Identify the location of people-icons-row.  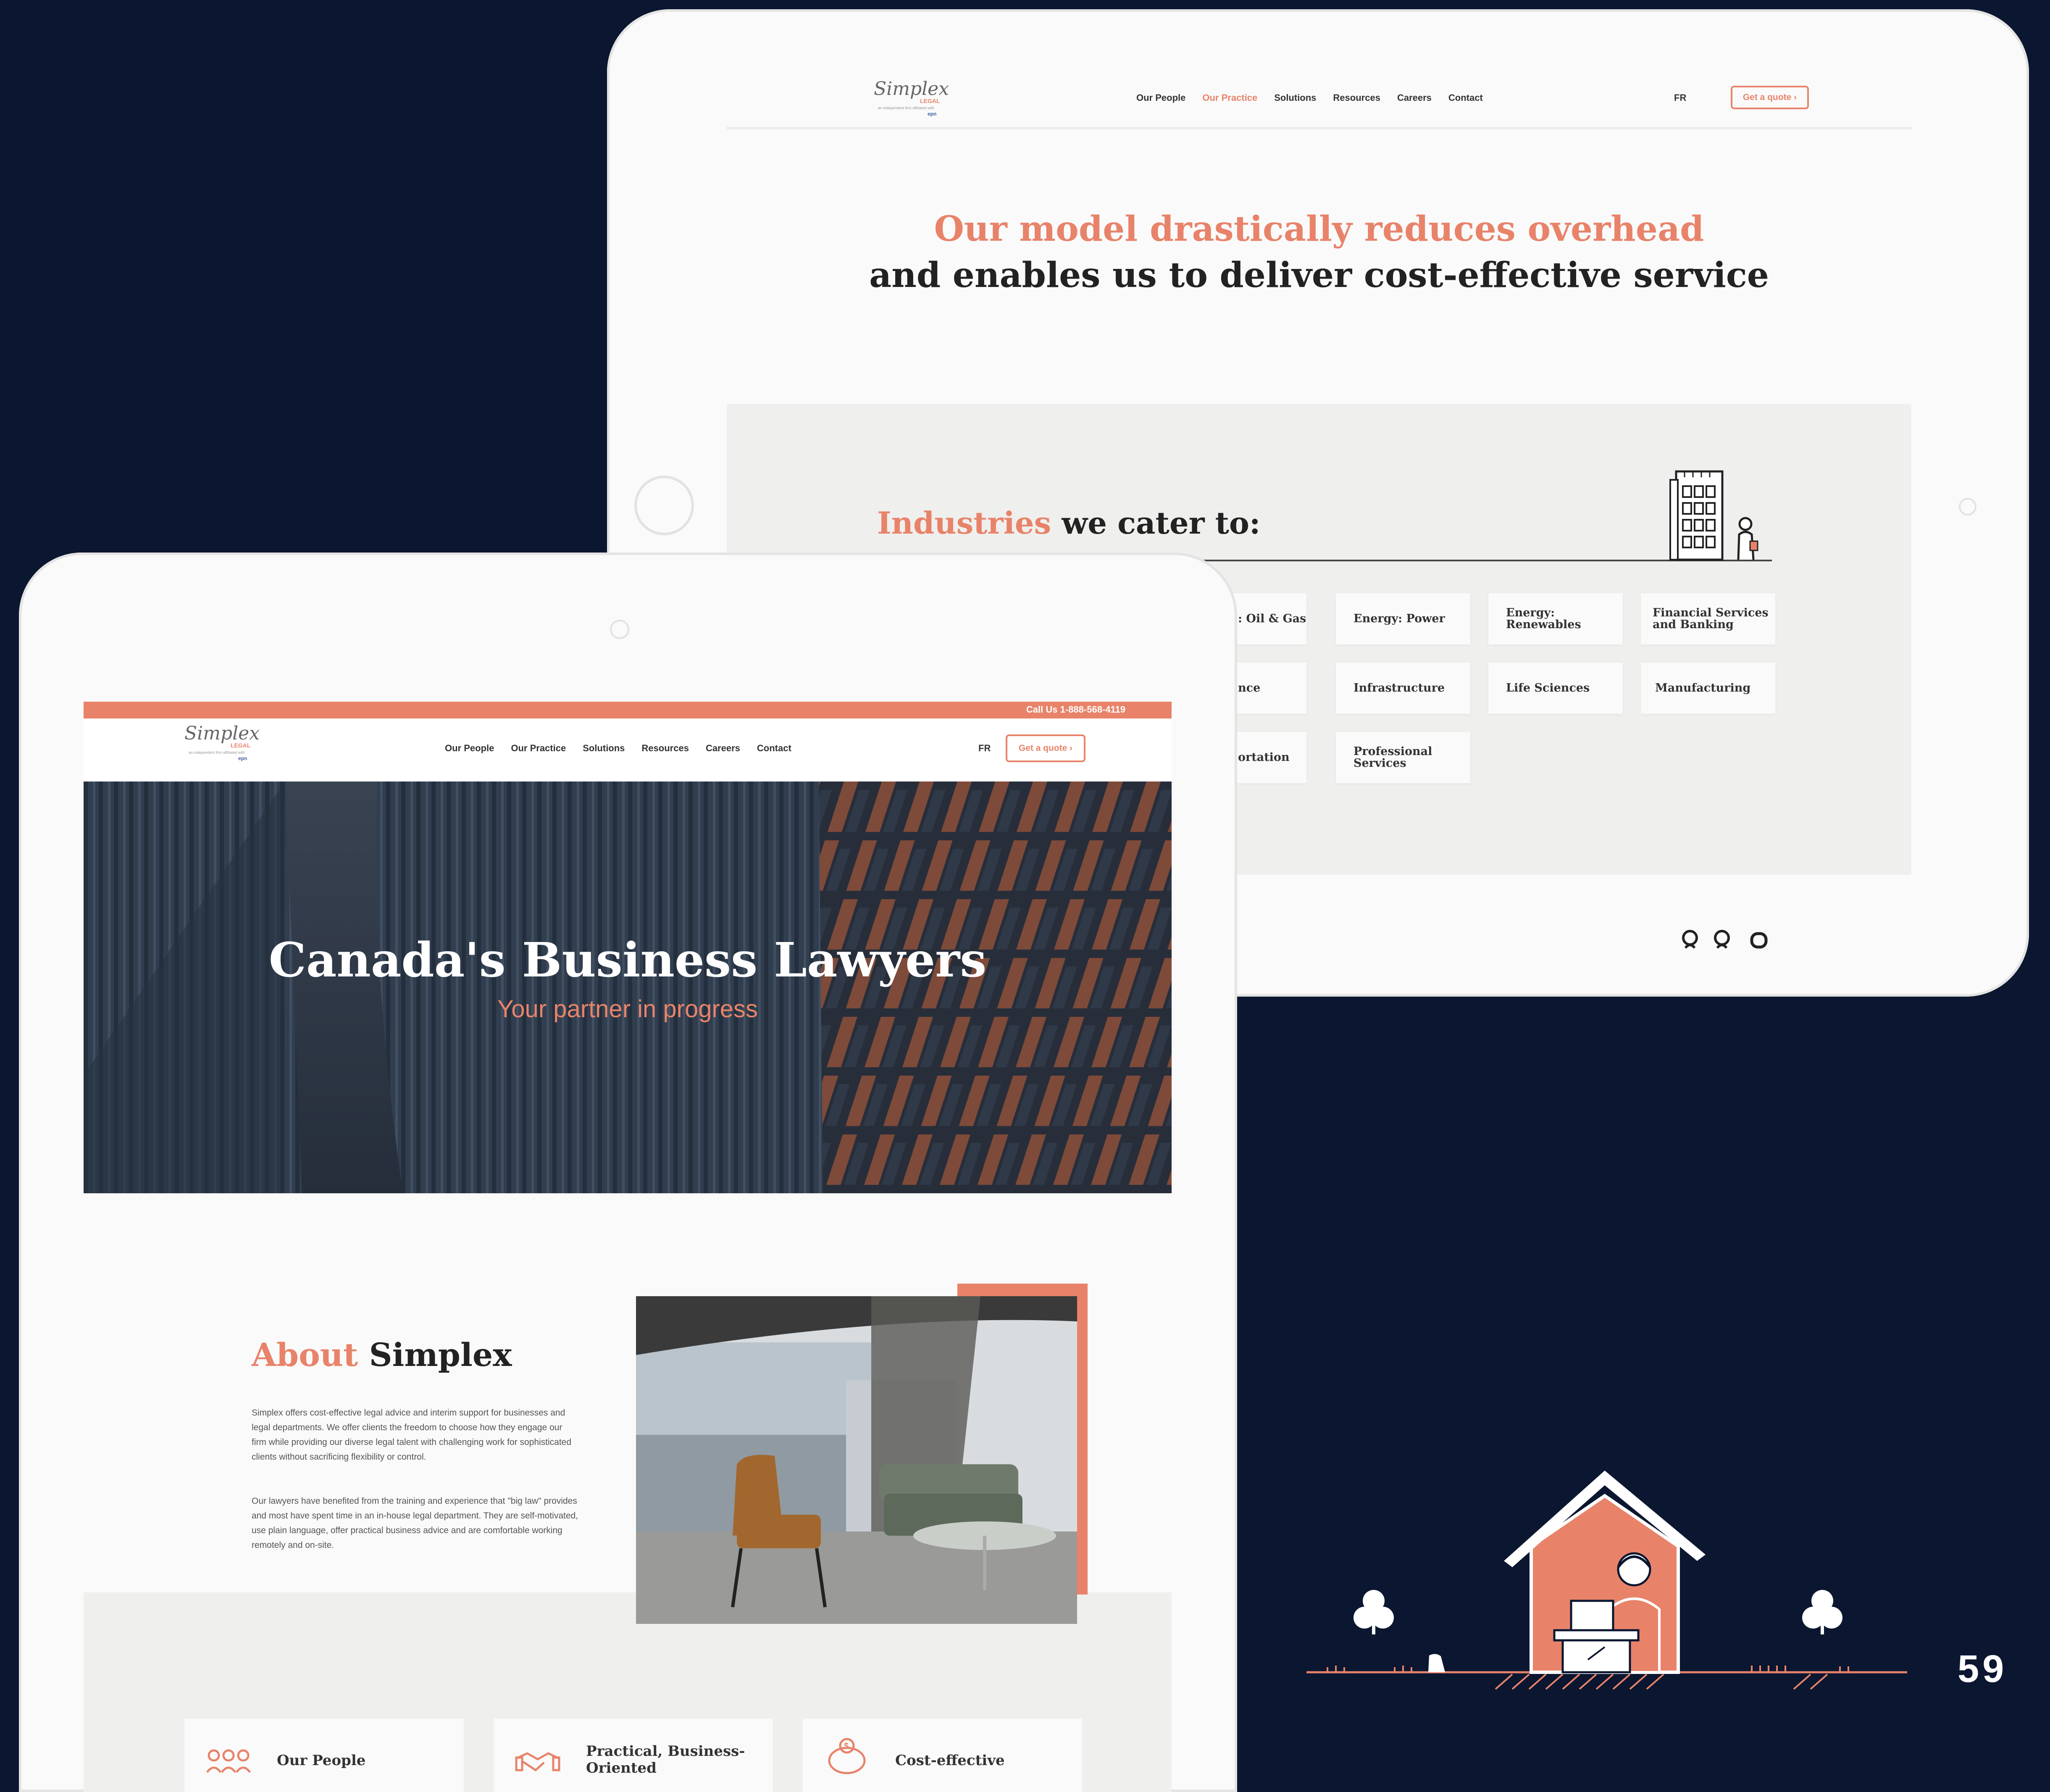
(1724, 939).